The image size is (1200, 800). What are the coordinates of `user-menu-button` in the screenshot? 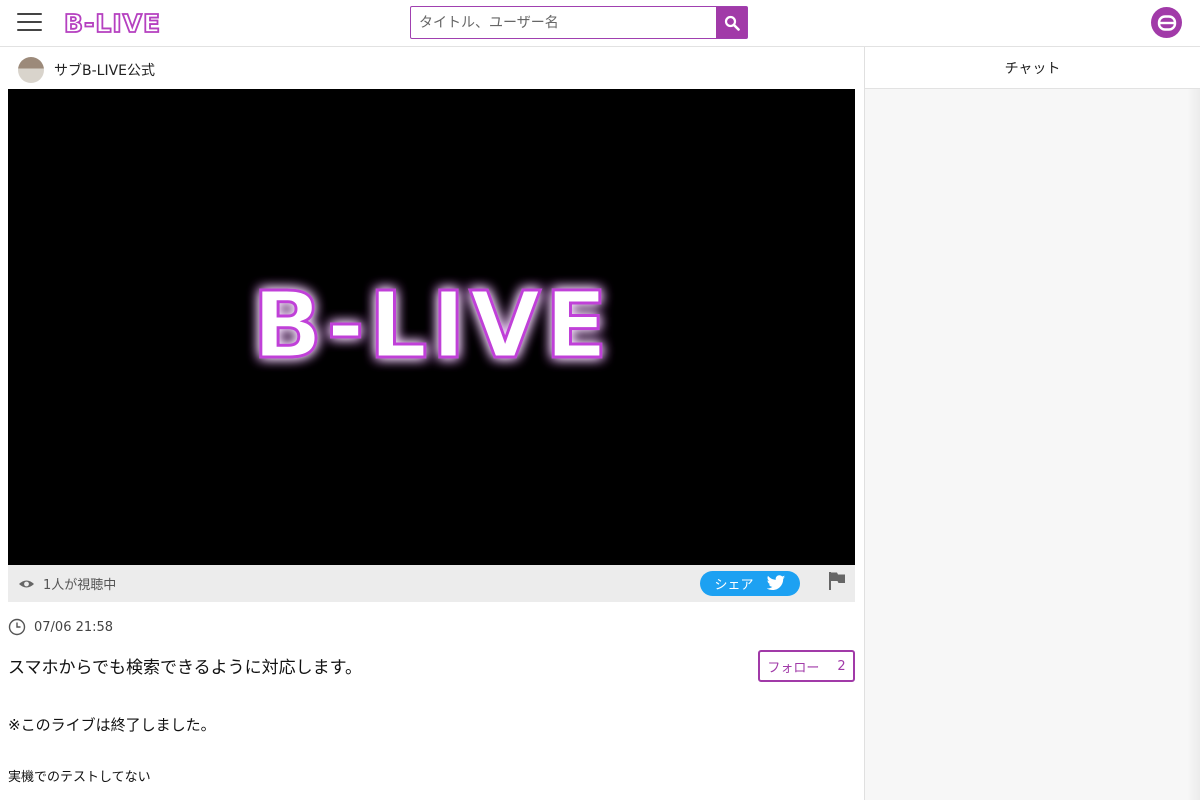 It's located at (1166, 22).